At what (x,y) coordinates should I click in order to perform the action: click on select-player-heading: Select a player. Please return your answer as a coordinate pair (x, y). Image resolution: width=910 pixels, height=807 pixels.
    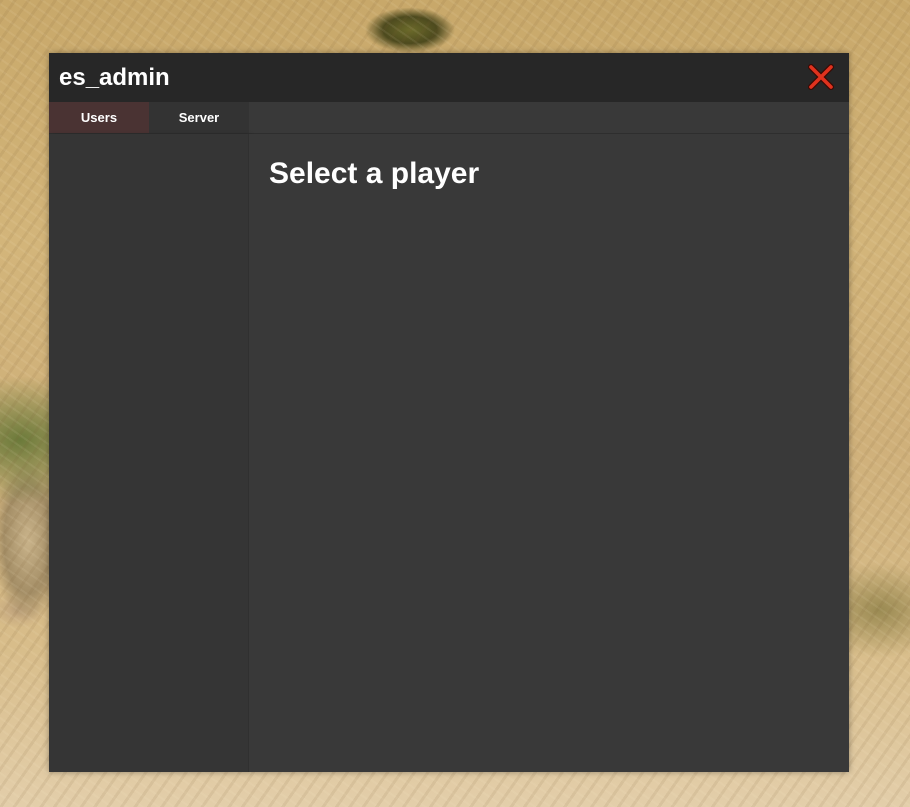
    Looking at the image, I should click on (374, 173).